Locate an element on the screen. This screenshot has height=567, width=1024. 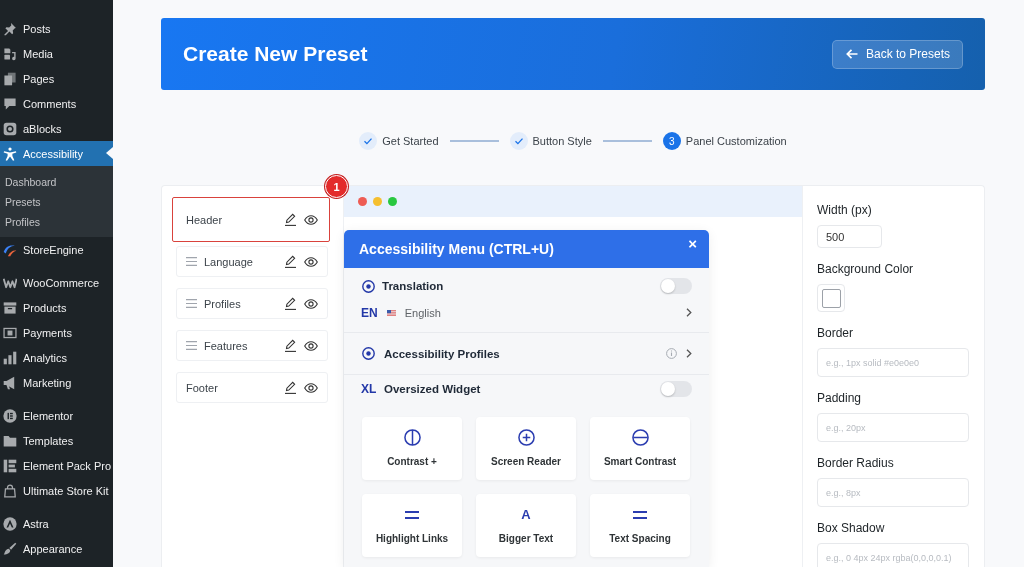
framed-square-icon is located at coordinates (10, 332).